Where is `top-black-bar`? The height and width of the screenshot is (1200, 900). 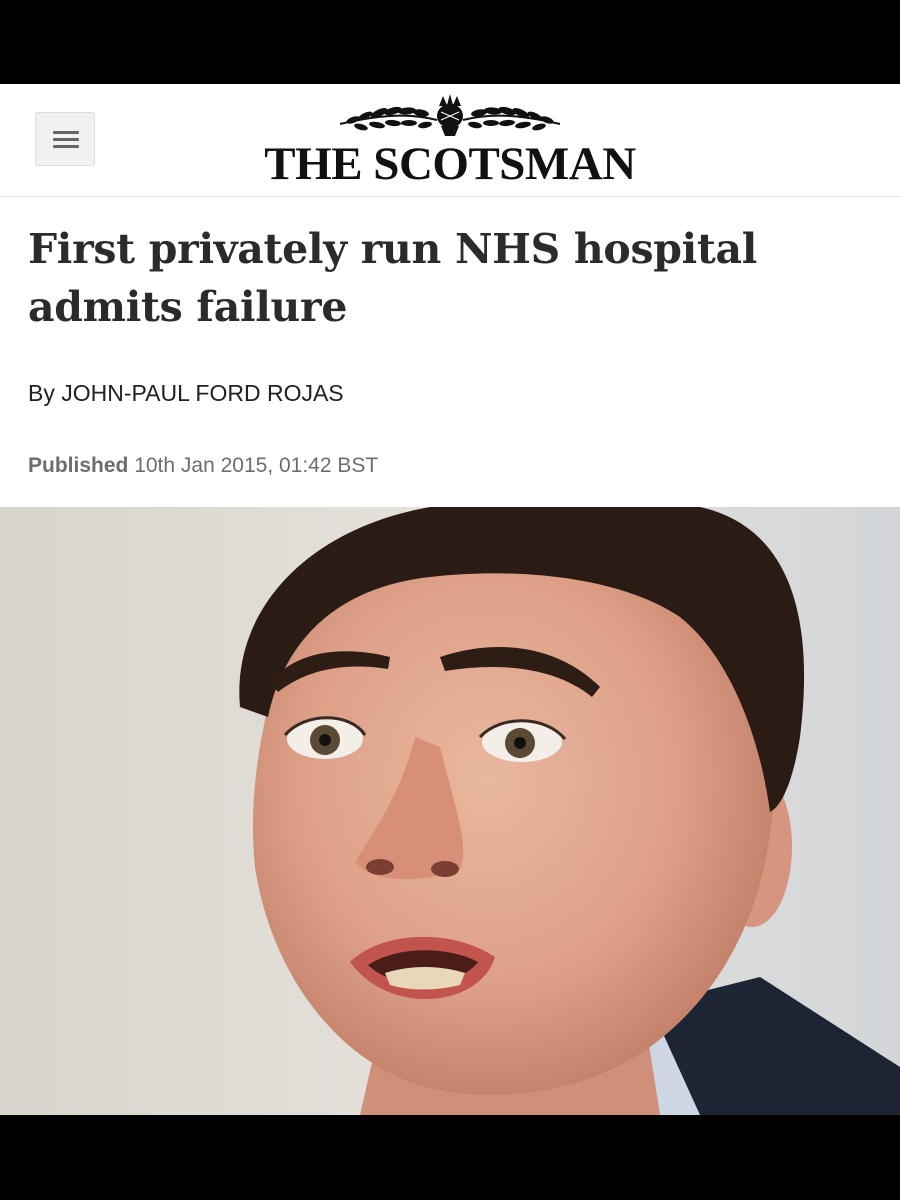 top-black-bar is located at coordinates (450, 42).